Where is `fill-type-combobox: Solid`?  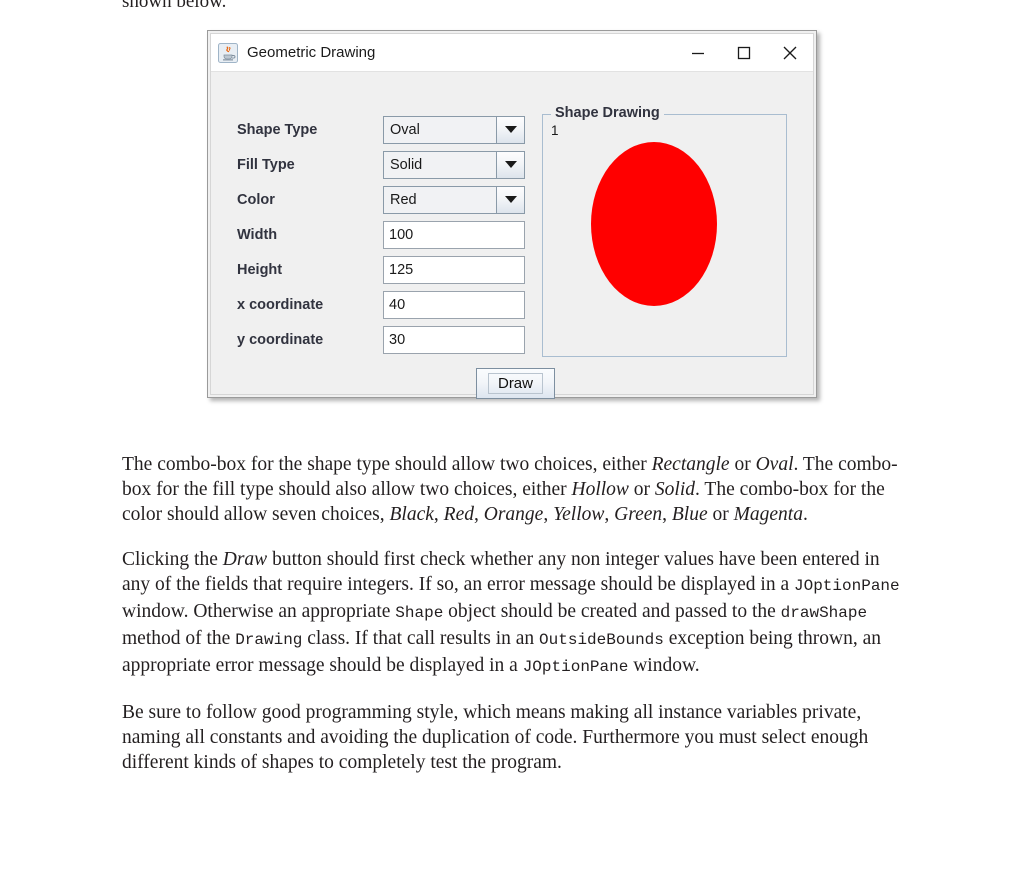 fill-type-combobox: Solid is located at coordinates (454, 164).